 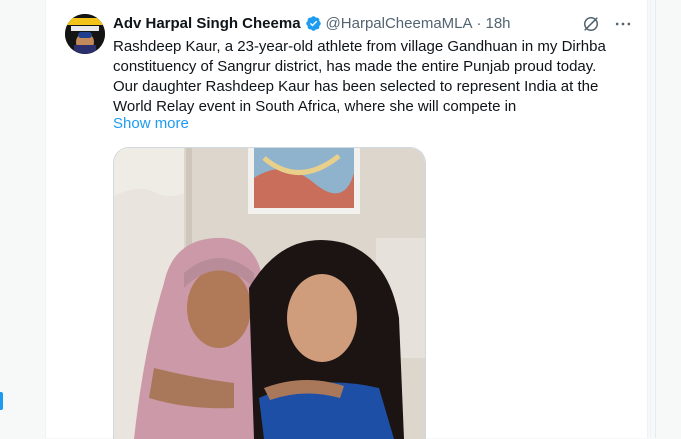 I want to click on more-options-icon, so click(x=623, y=24).